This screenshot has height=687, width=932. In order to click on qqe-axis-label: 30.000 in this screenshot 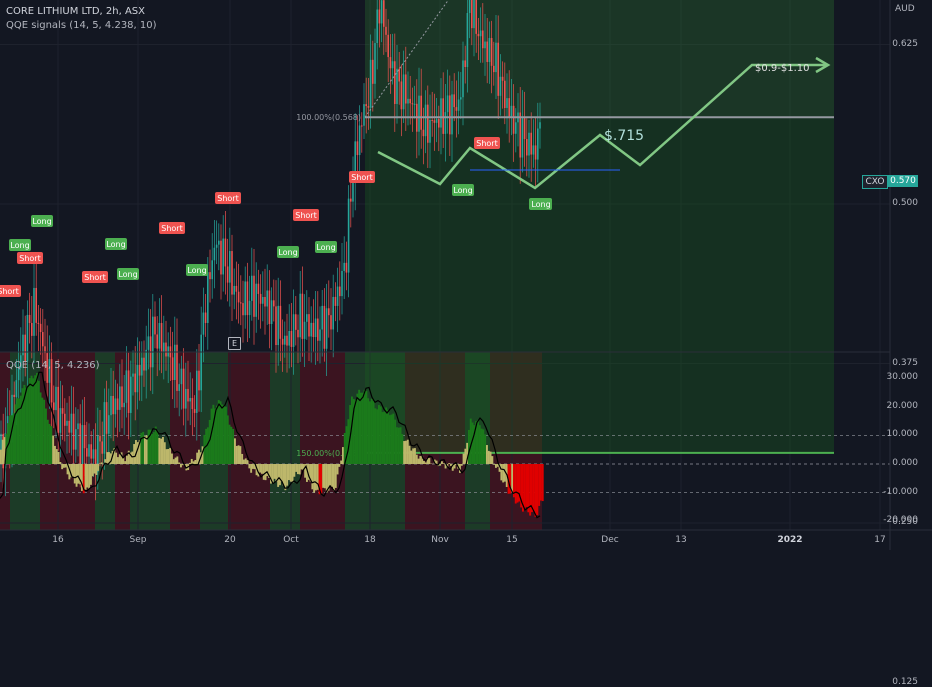, I will do `click(903, 377)`.